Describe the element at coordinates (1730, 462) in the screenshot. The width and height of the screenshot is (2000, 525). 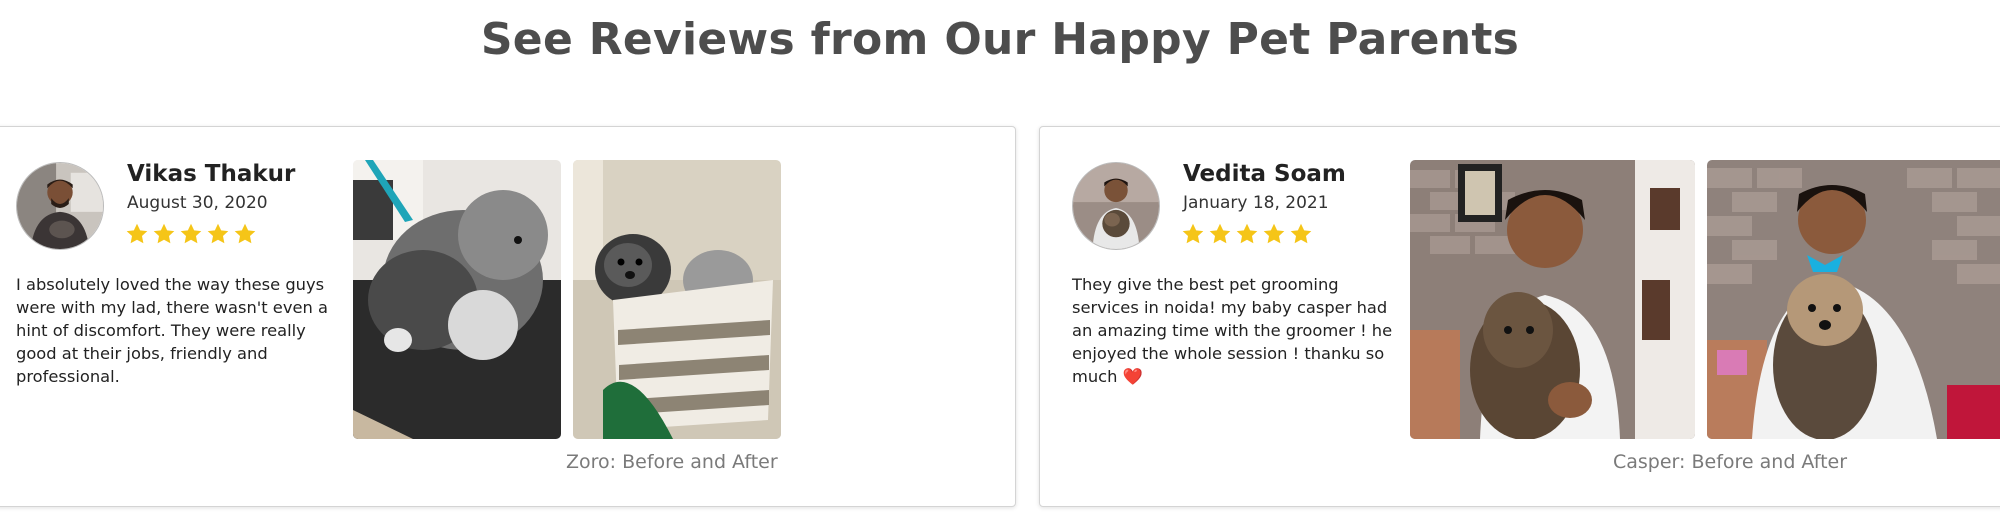
I see `photo-caption: Casper: Before and After` at that location.